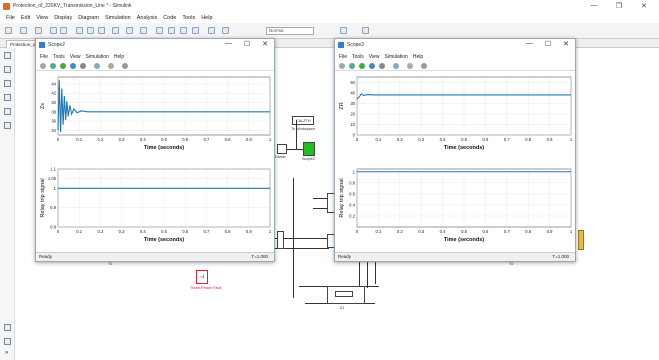  I want to click on record-icon, so click(211, 30).